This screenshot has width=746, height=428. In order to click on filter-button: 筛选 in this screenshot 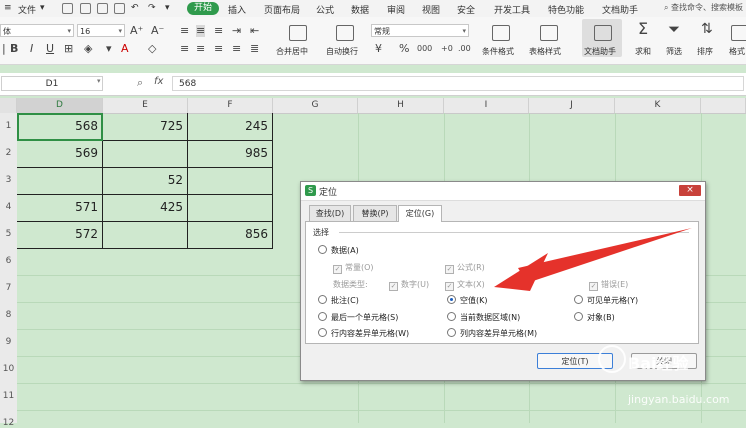, I will do `click(674, 51)`.